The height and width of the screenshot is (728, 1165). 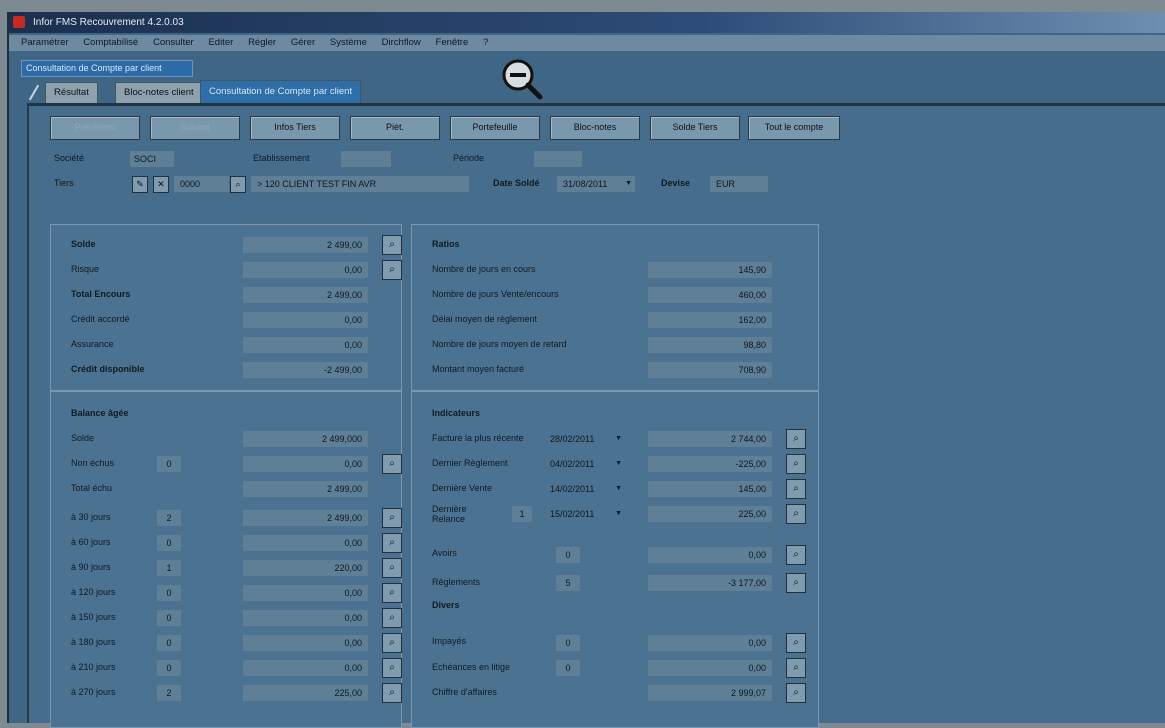 I want to click on reglements-count: 5, so click(x=568, y=583).